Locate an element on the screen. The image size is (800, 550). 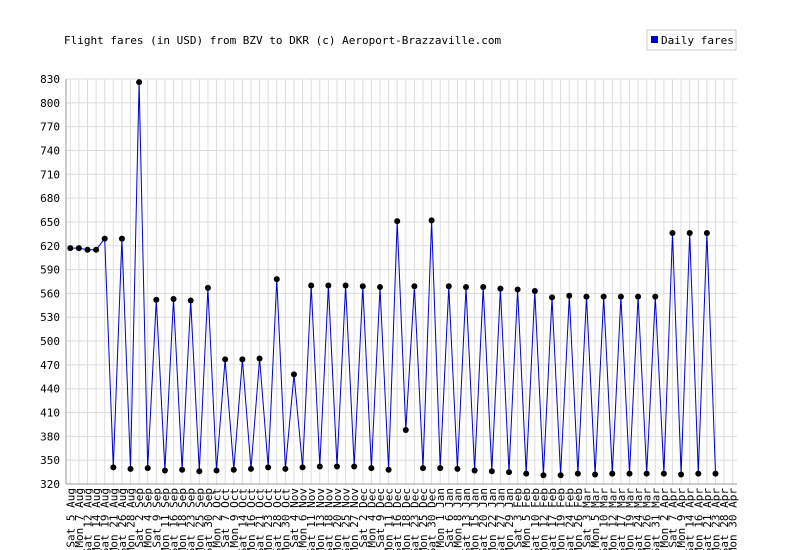
y-tick-label: 380 is located at coordinates (50, 436).